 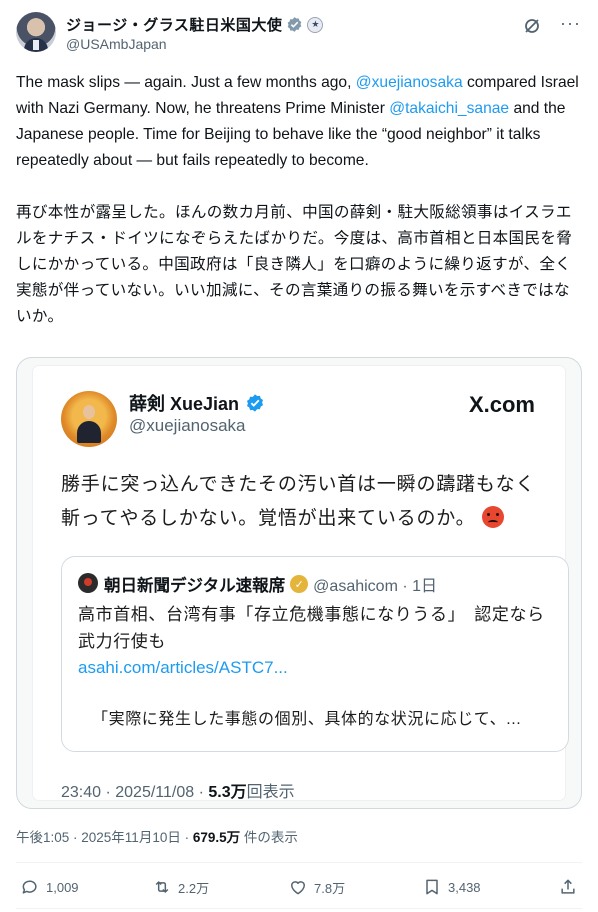 I want to click on post-views-count: 679.5万, so click(x=216, y=837).